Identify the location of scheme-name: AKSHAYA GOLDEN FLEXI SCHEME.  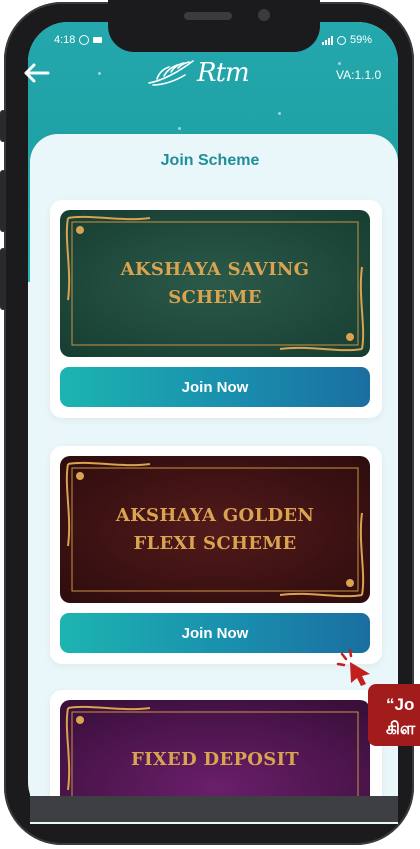
(215, 529).